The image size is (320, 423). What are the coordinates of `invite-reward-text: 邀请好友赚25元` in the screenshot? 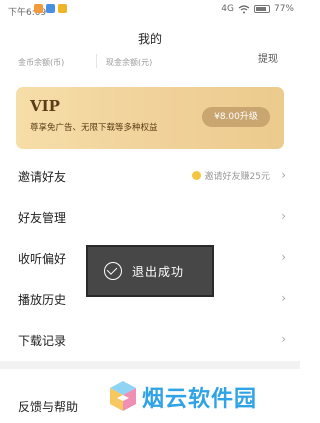 It's located at (237, 177).